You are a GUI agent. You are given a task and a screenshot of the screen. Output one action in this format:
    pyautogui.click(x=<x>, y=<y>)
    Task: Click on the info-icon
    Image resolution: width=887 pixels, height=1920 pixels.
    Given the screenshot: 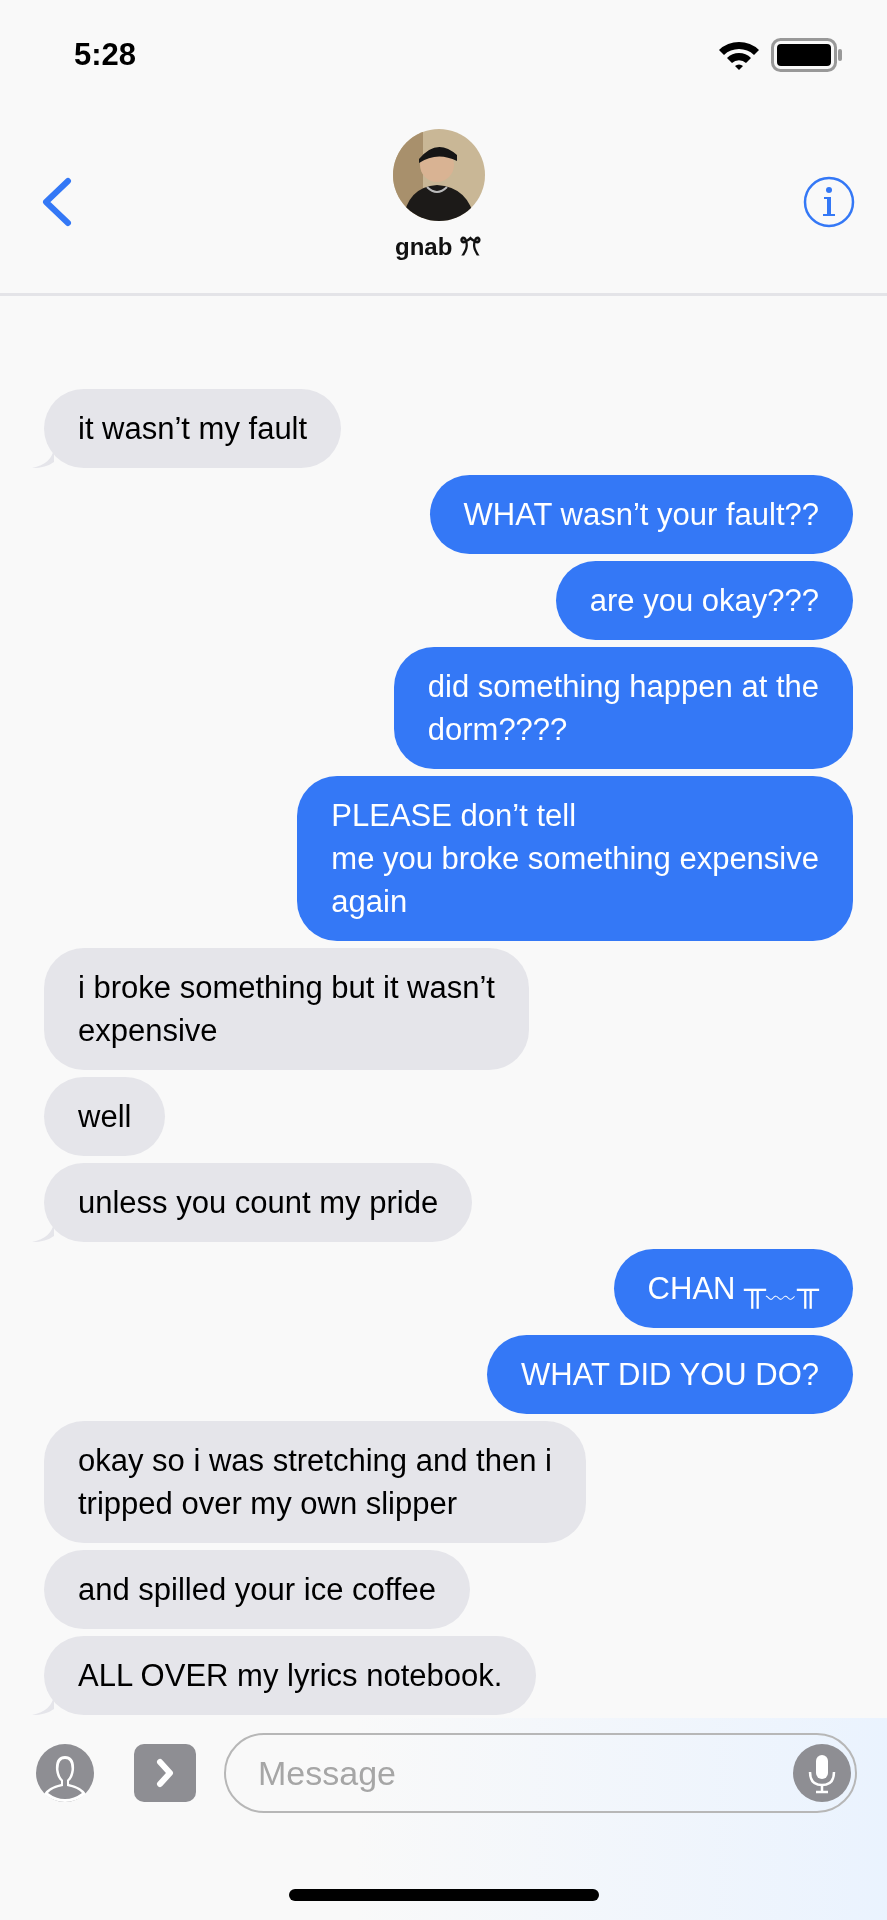 What is the action you would take?
    pyautogui.click(x=829, y=201)
    